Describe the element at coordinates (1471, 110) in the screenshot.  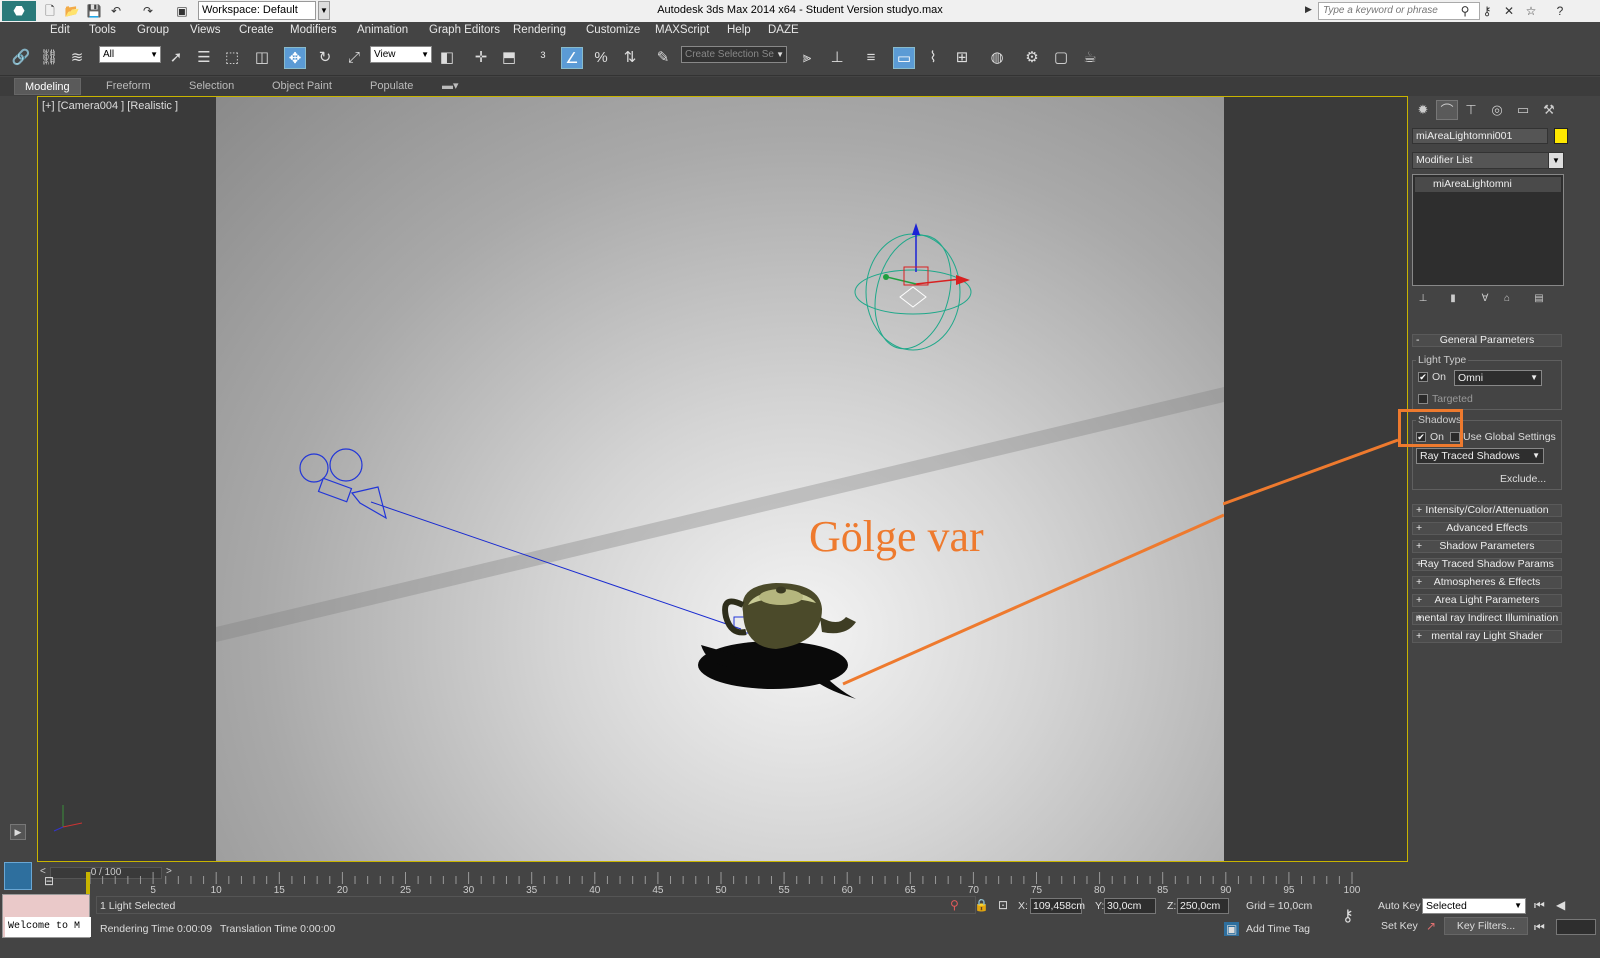
I see `hierarchy-tab-icon: ⊤` at that location.